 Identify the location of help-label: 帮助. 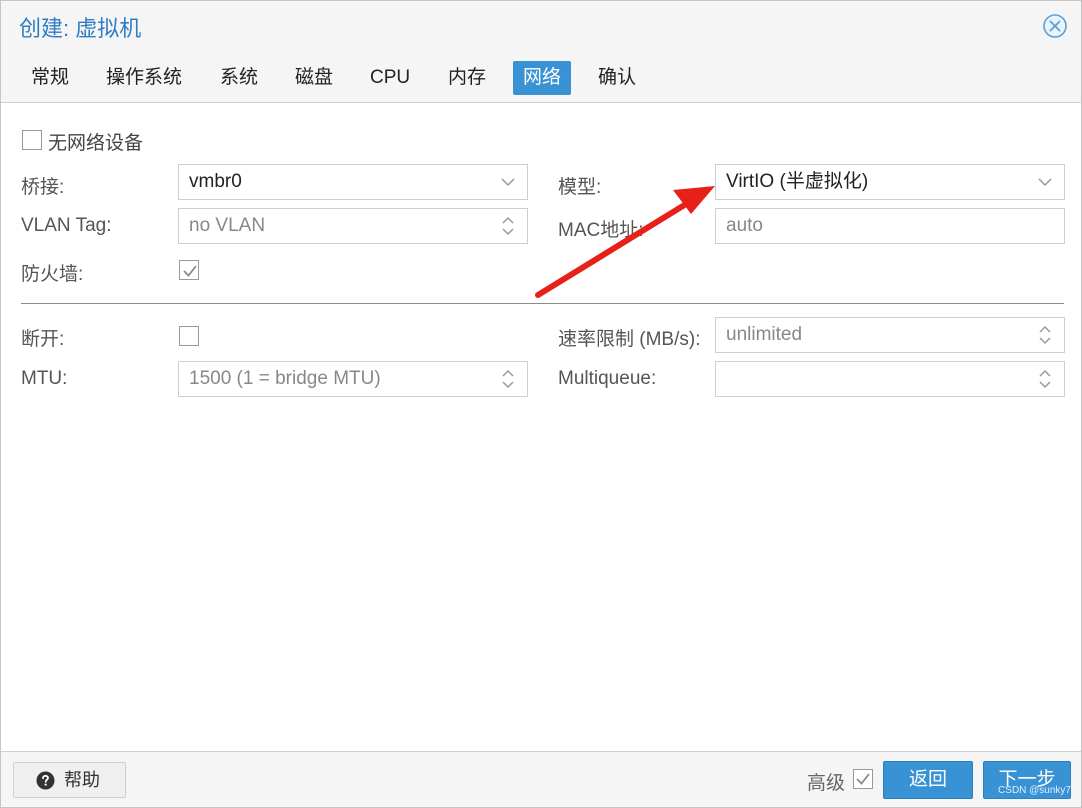
(82, 780).